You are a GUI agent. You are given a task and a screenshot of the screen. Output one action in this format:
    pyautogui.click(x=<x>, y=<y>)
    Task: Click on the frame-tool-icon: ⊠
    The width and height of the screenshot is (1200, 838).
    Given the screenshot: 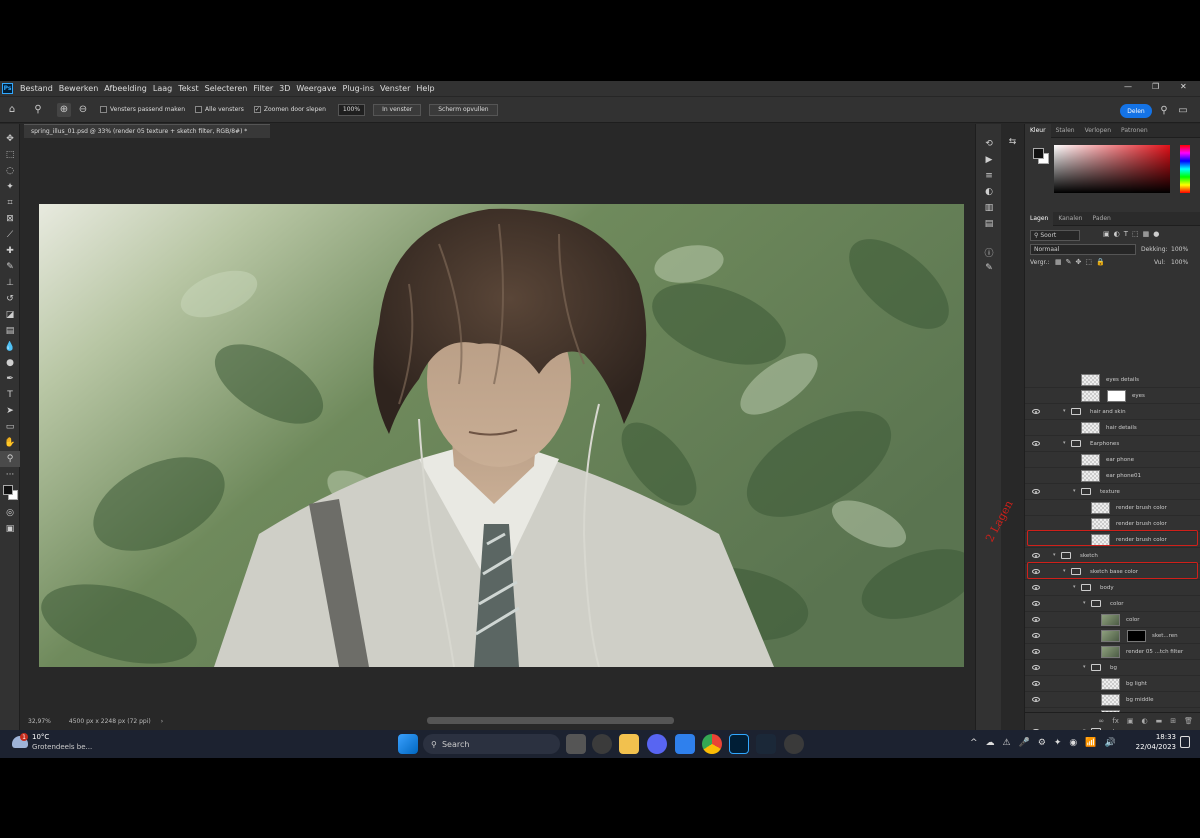 What is the action you would take?
    pyautogui.click(x=10, y=219)
    